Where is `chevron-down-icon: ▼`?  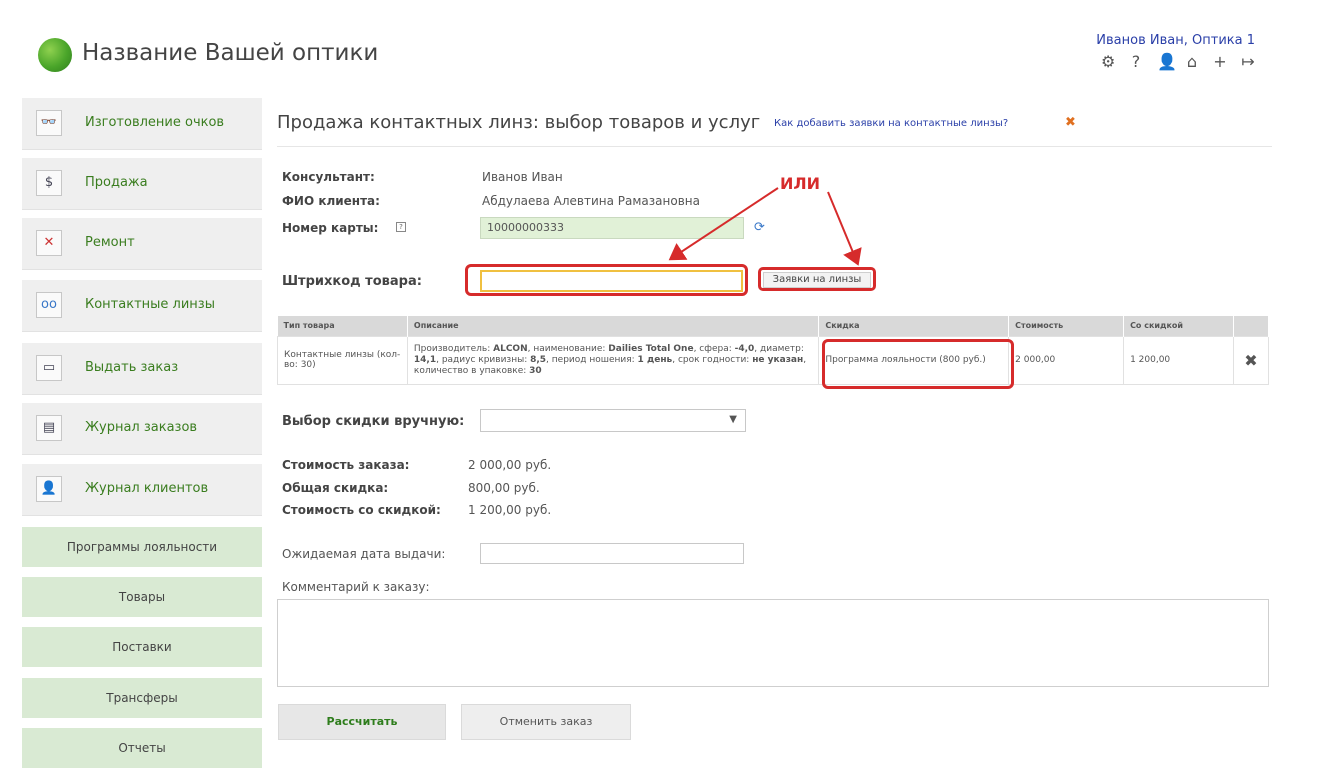
chevron-down-icon: ▼ is located at coordinates (733, 419).